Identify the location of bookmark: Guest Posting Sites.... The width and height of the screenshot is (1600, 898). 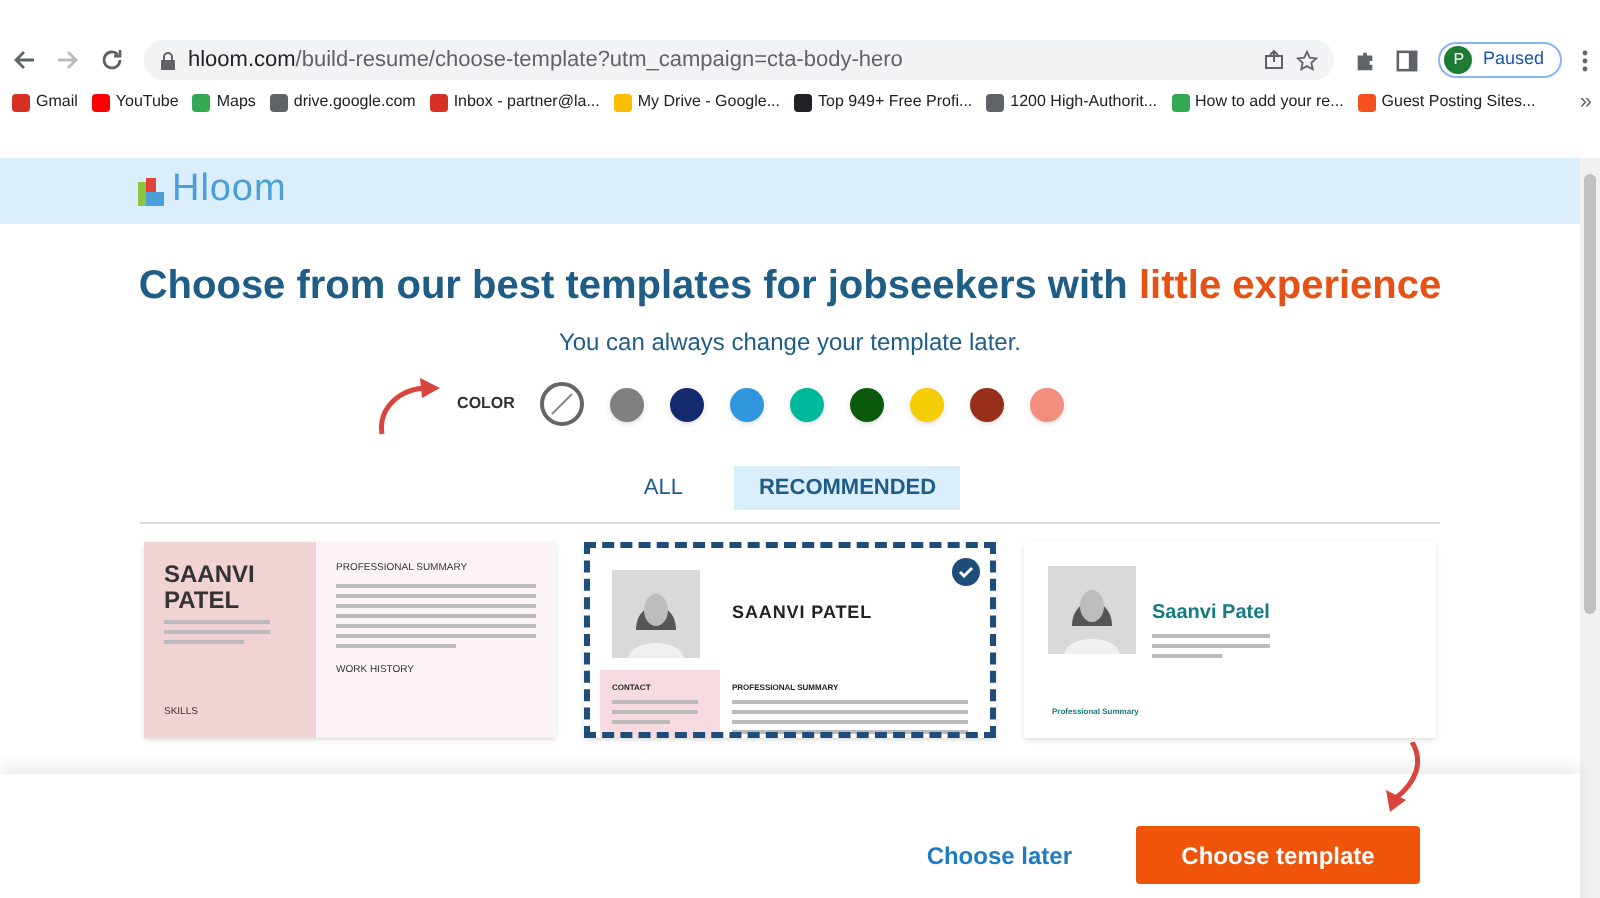
(1446, 102).